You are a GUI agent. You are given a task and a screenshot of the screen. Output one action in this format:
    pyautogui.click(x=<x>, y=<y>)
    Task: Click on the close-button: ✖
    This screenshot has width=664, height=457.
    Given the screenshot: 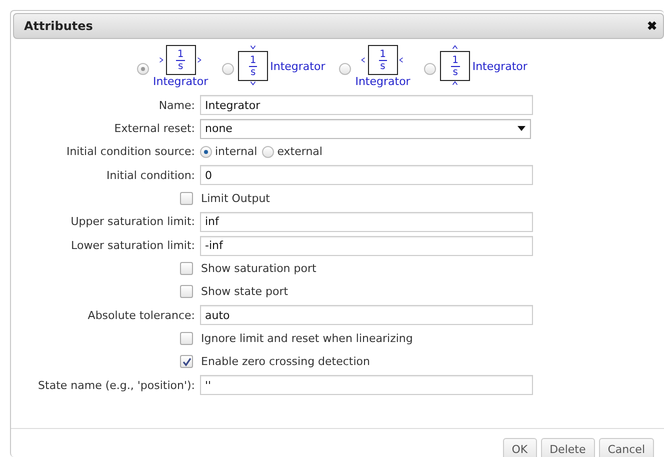 What is the action you would take?
    pyautogui.click(x=652, y=26)
    